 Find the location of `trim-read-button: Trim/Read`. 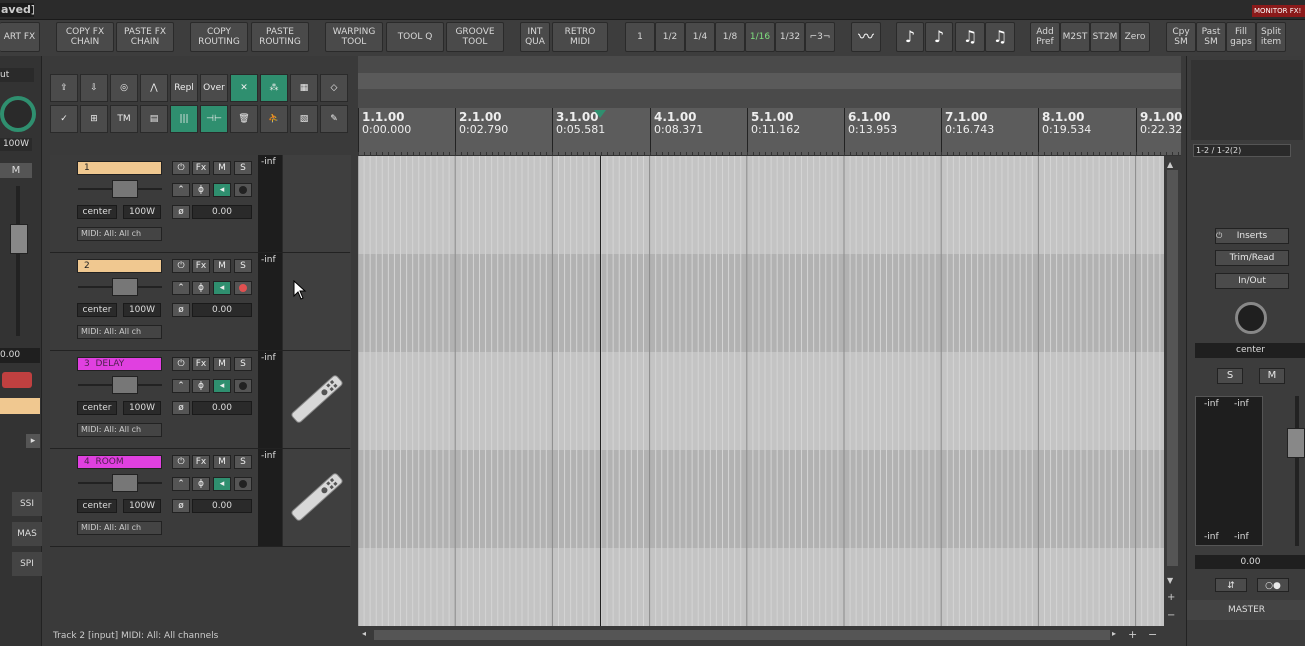

trim-read-button: Trim/Read is located at coordinates (1252, 258).